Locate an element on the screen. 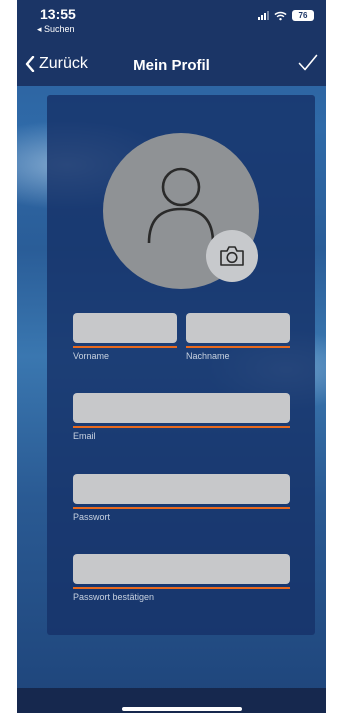 The height and width of the screenshot is (713, 342). top-bar: 13:55 ◂ Suchen 76 Zurück Mein Profil is located at coordinates (171, 43).